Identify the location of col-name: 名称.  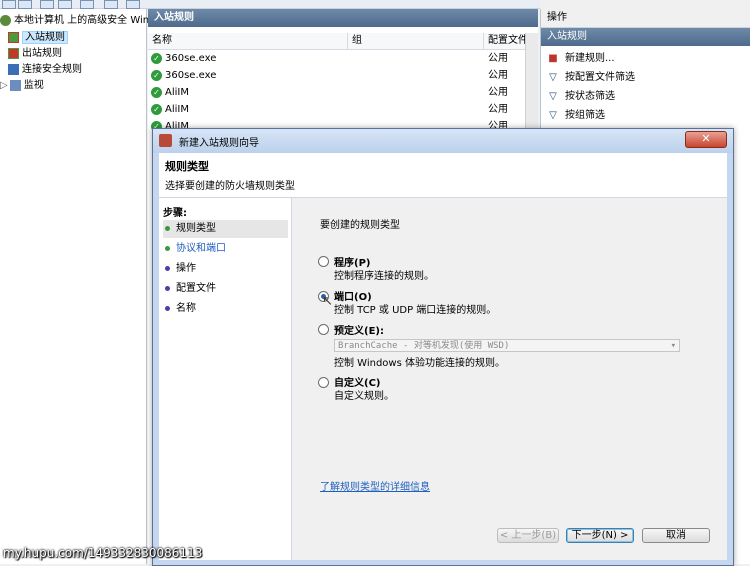
(248, 41).